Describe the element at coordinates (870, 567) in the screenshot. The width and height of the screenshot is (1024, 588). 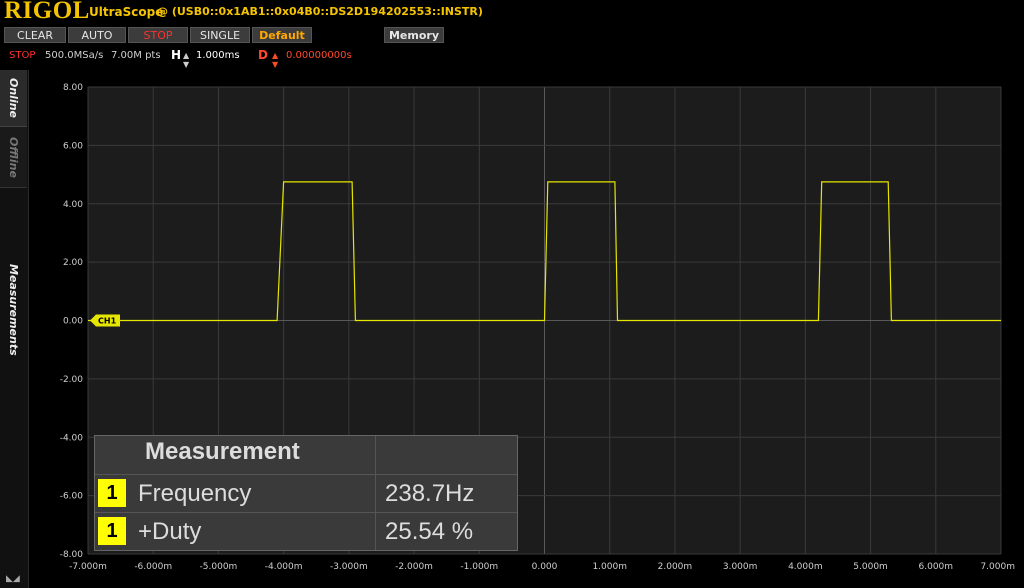
I see `x-tick-label: 5.000m` at that location.